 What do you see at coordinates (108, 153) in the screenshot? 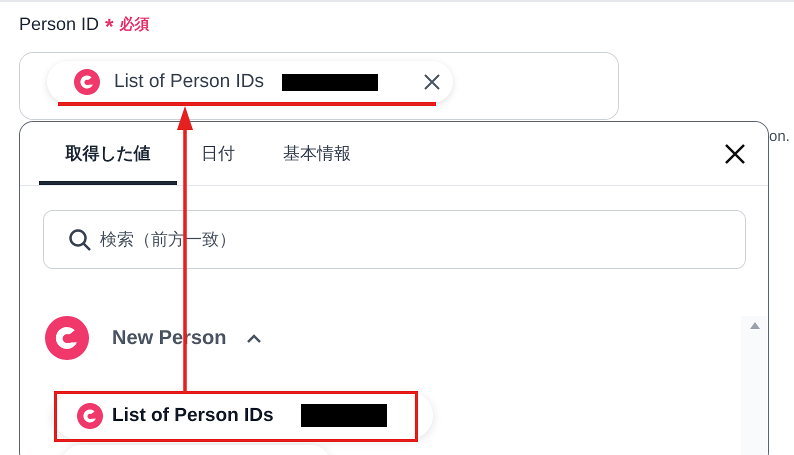
I see `tab: 取得した値` at bounding box center [108, 153].